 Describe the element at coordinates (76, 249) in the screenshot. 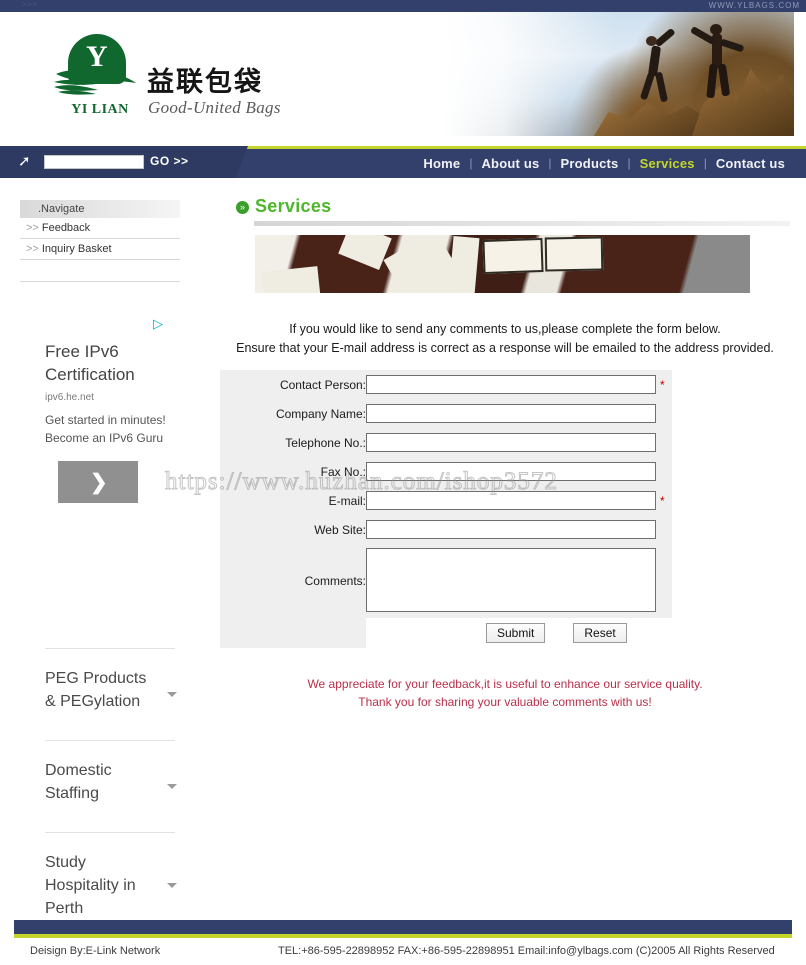

I see `sidebar-item-label: Inquiry Basket` at that location.